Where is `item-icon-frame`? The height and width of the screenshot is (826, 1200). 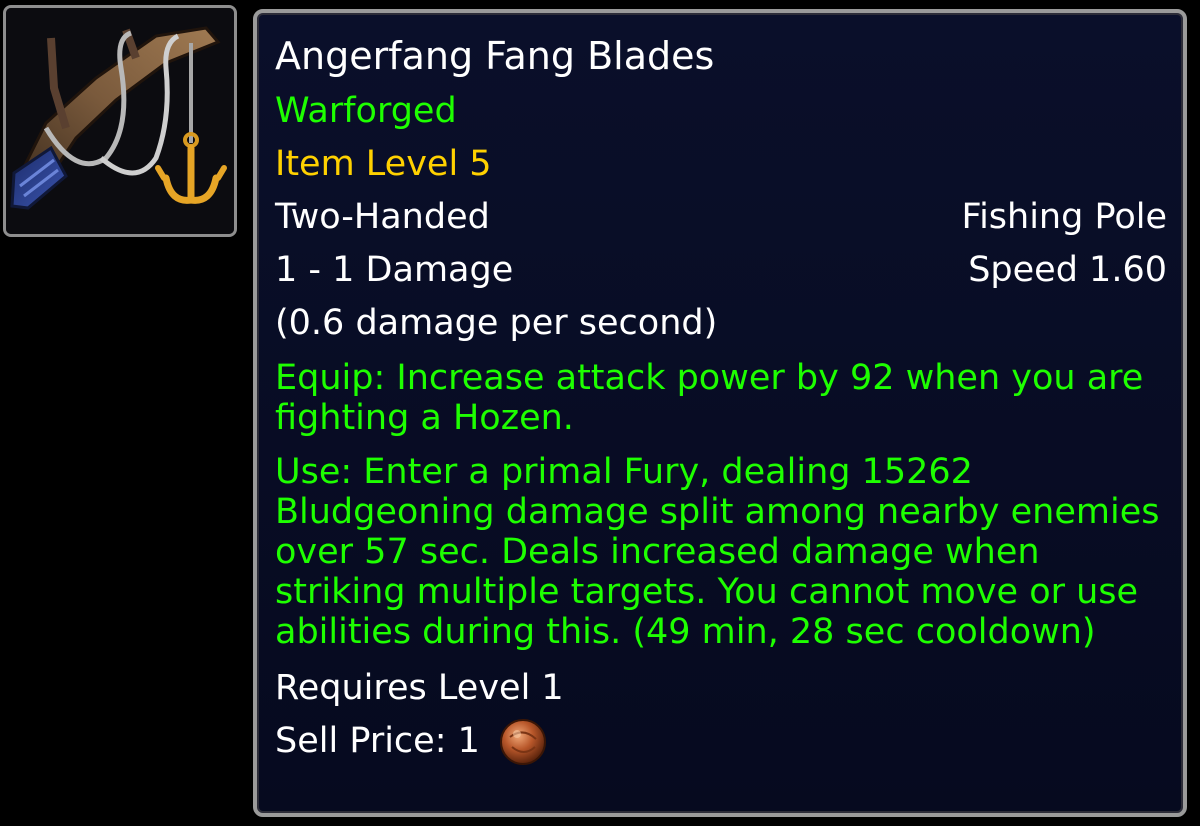
item-icon-frame is located at coordinates (120, 121).